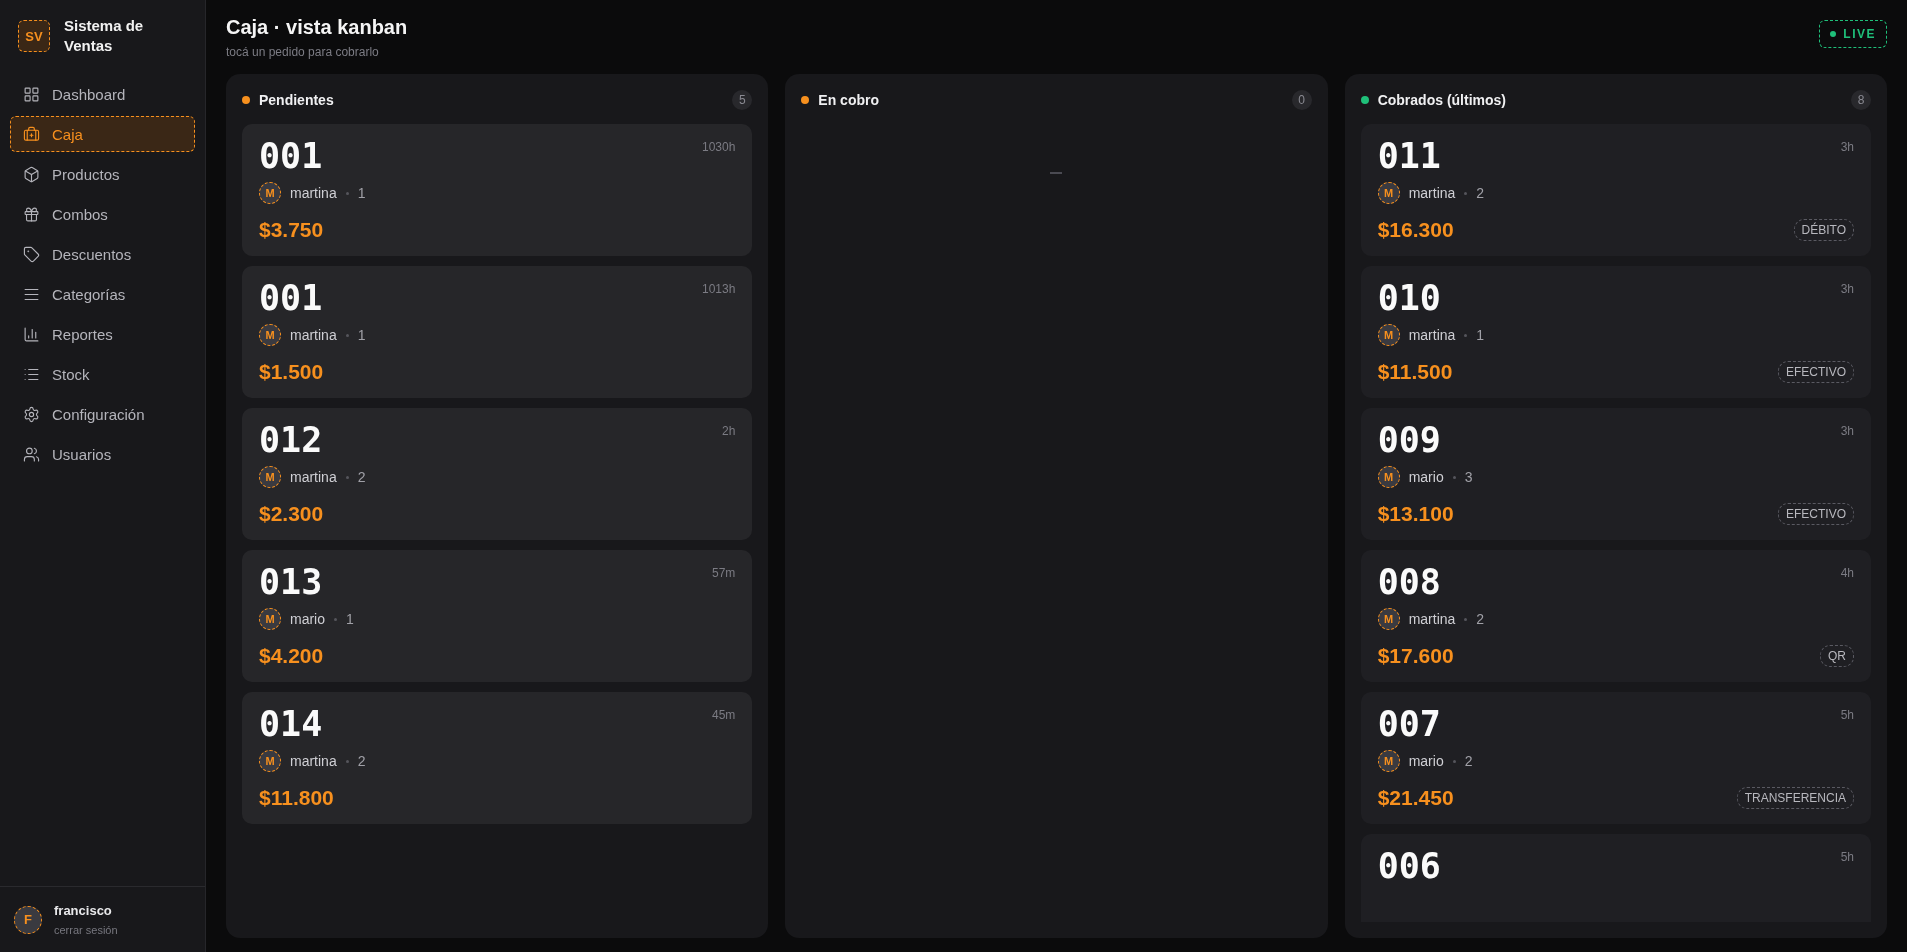  I want to click on column-count: 8, so click(1861, 100).